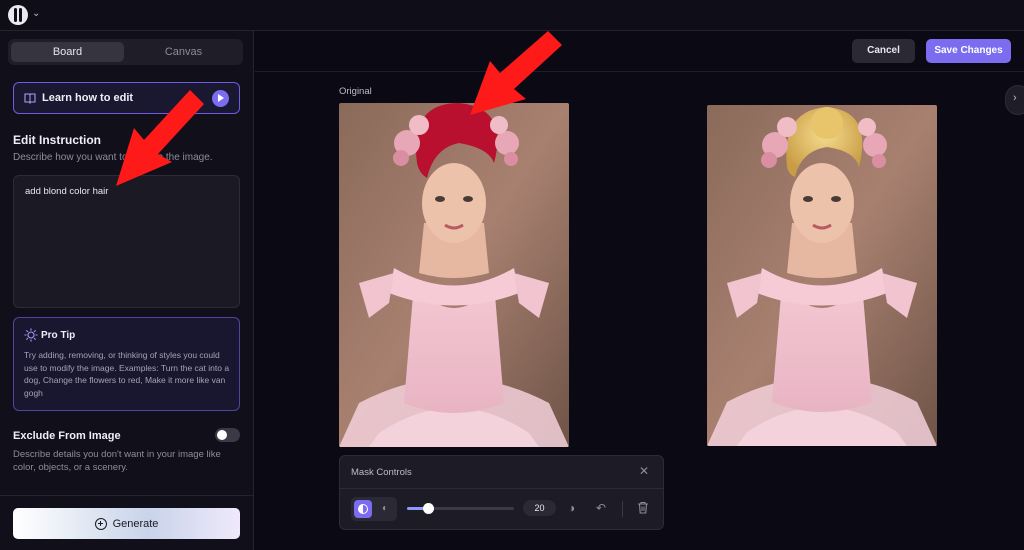 This screenshot has width=1024, height=550. Describe the element at coordinates (126, 241) in the screenshot. I see `edit-instruction-input: add blond color hair` at that location.